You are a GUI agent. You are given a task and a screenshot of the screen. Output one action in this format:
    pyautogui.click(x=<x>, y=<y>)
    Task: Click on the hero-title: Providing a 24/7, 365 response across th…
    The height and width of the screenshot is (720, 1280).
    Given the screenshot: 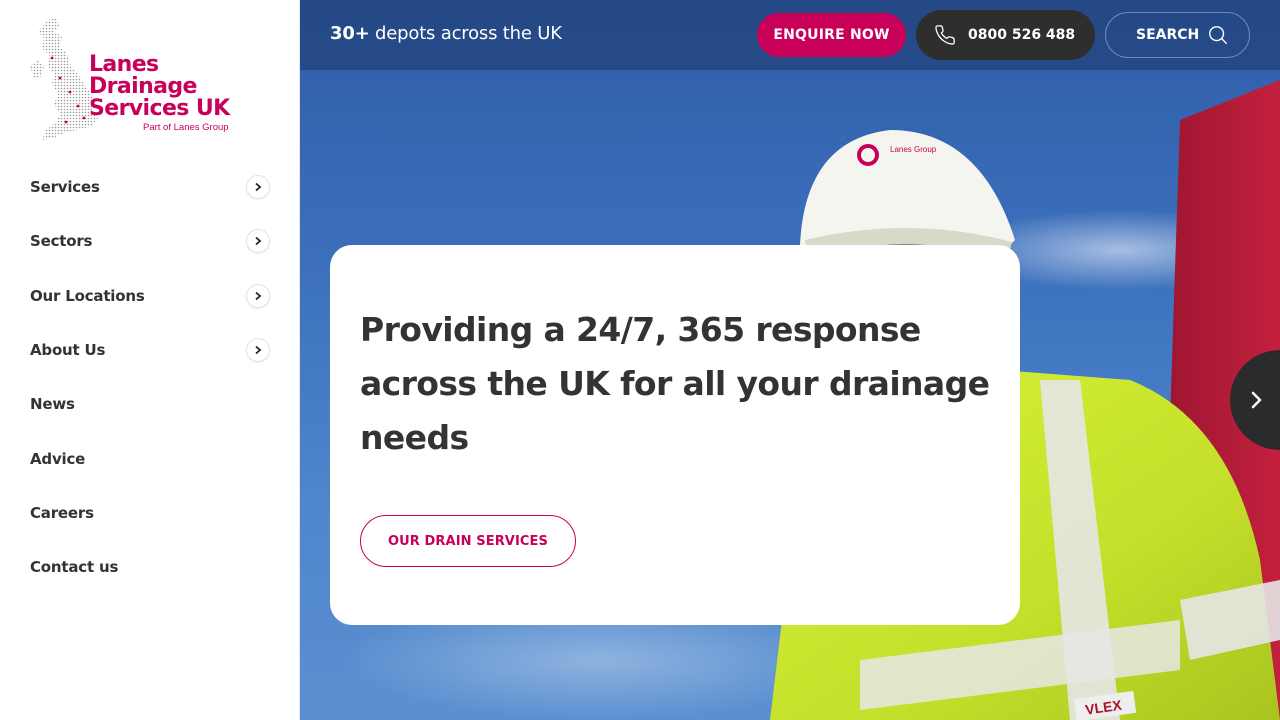 What is the action you would take?
    pyautogui.click(x=675, y=383)
    